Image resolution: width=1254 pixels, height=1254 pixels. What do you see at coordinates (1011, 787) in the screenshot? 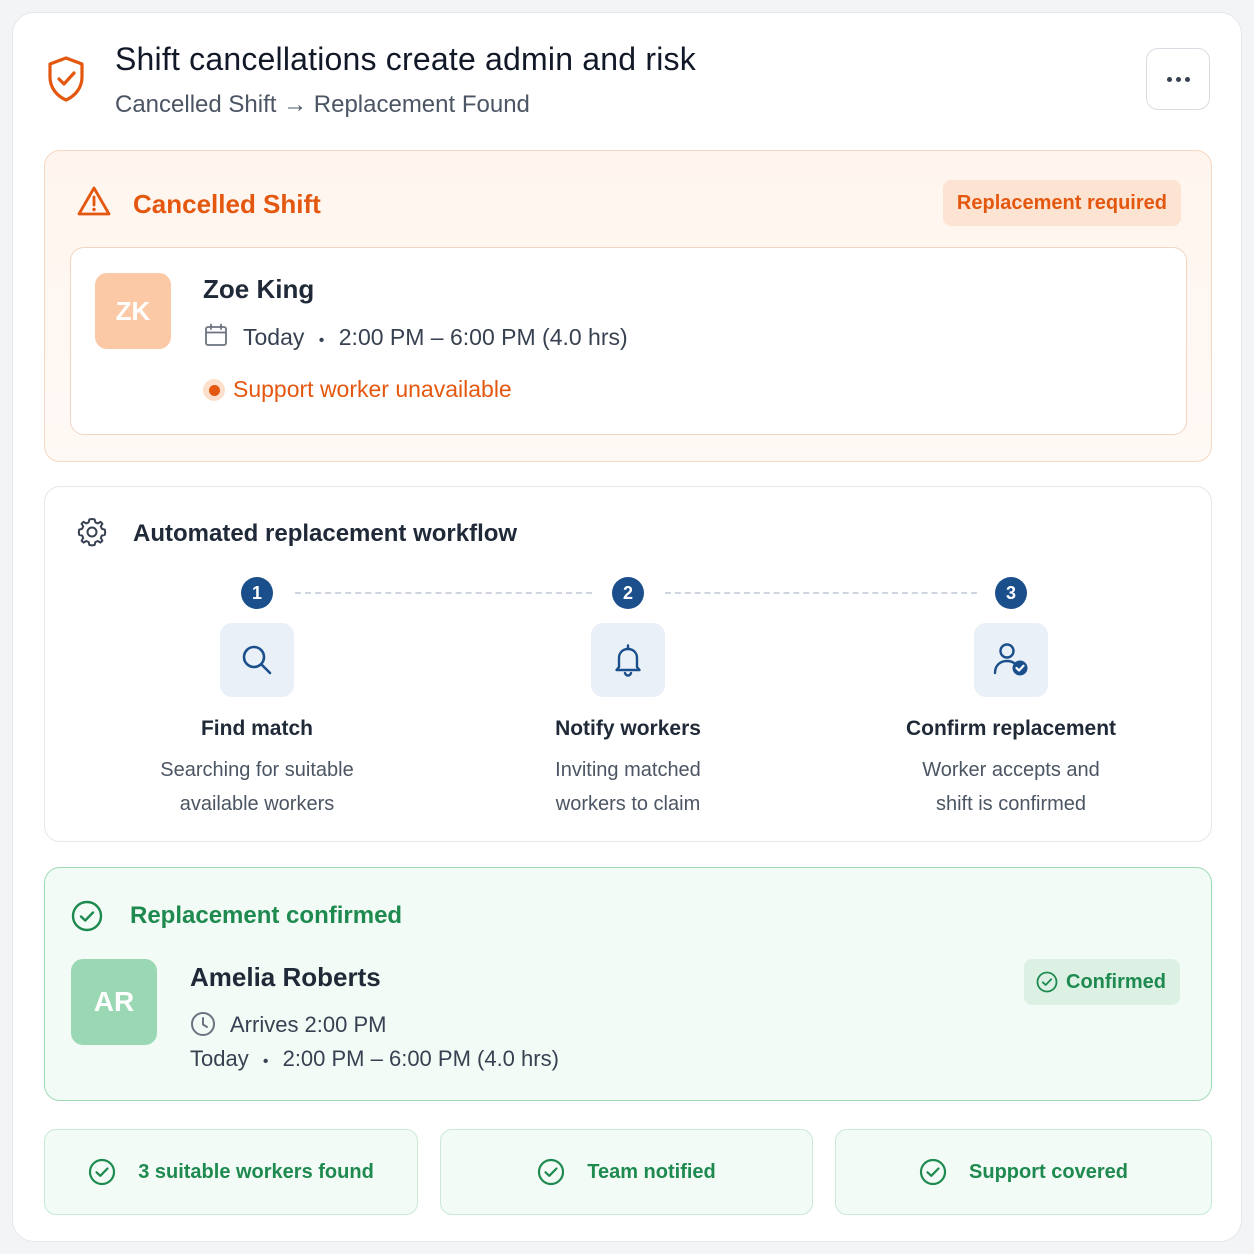
I see `step-description: Worker accepts and shift is confirmed` at bounding box center [1011, 787].